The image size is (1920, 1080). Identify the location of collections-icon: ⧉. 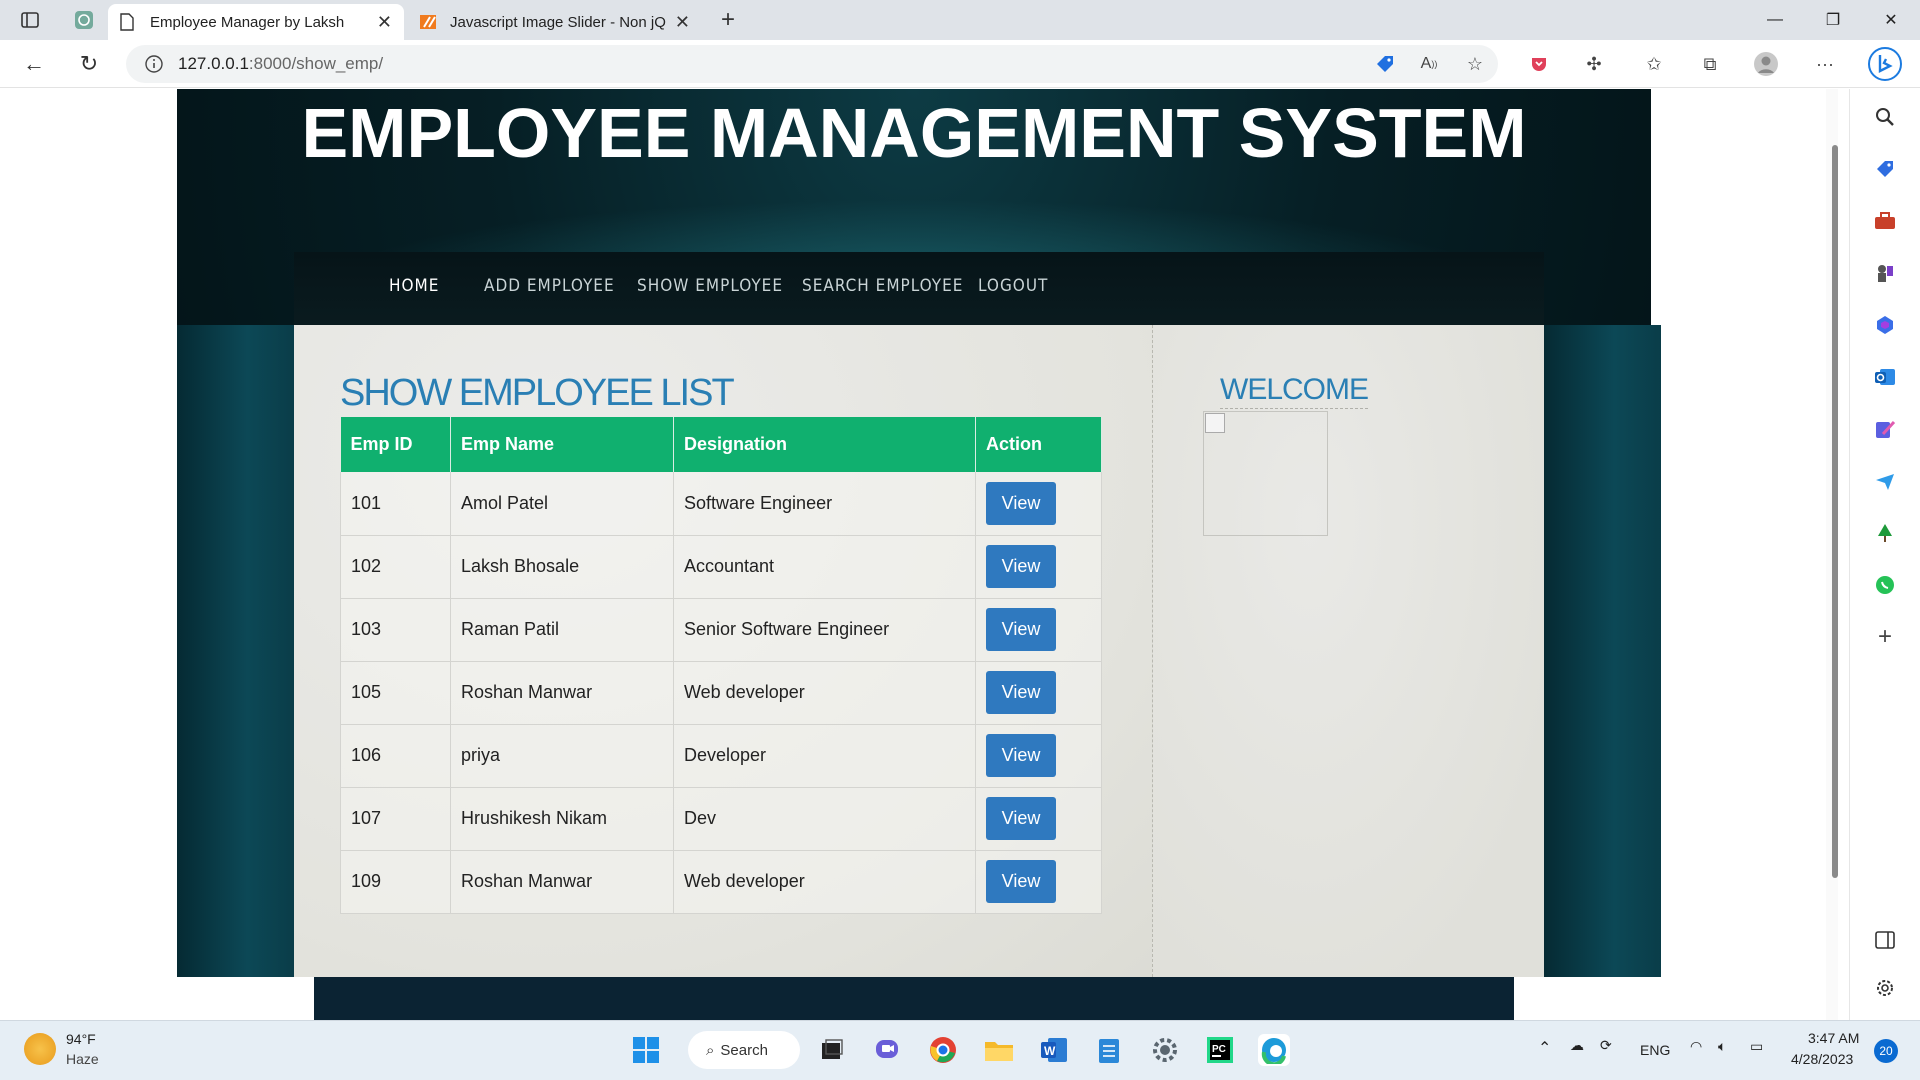
(1710, 64).